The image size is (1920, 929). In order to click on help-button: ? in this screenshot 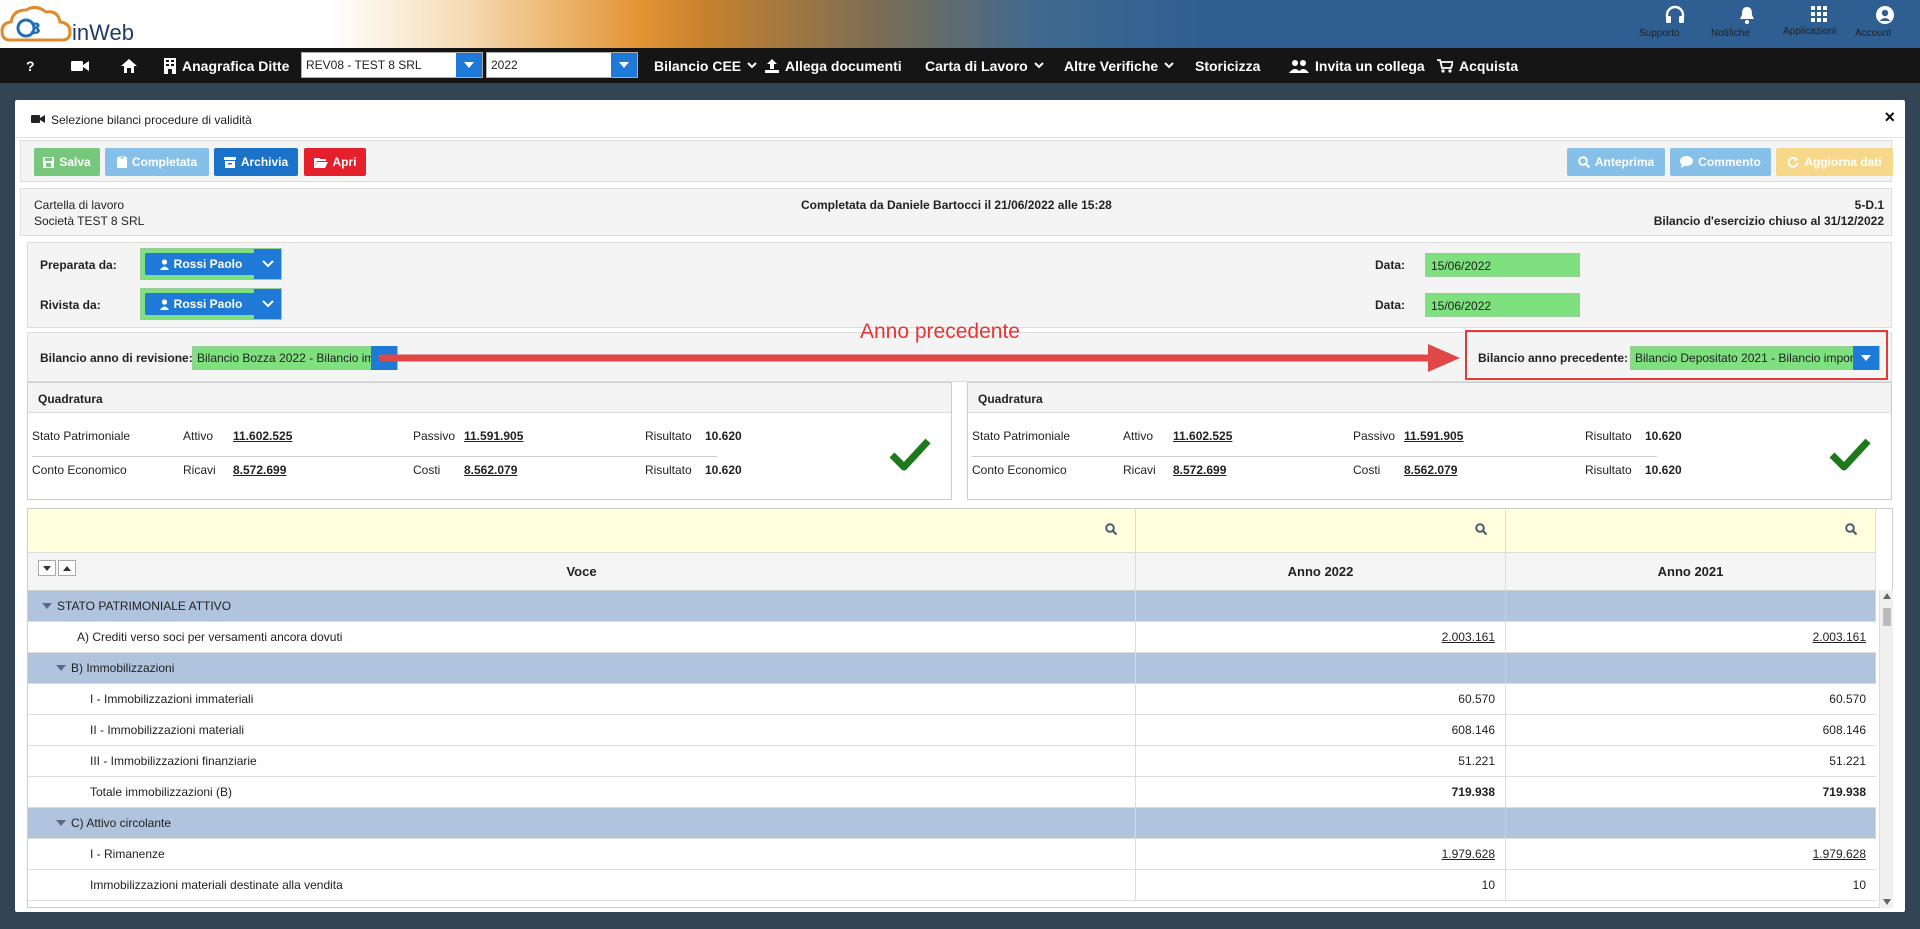, I will do `click(30, 65)`.